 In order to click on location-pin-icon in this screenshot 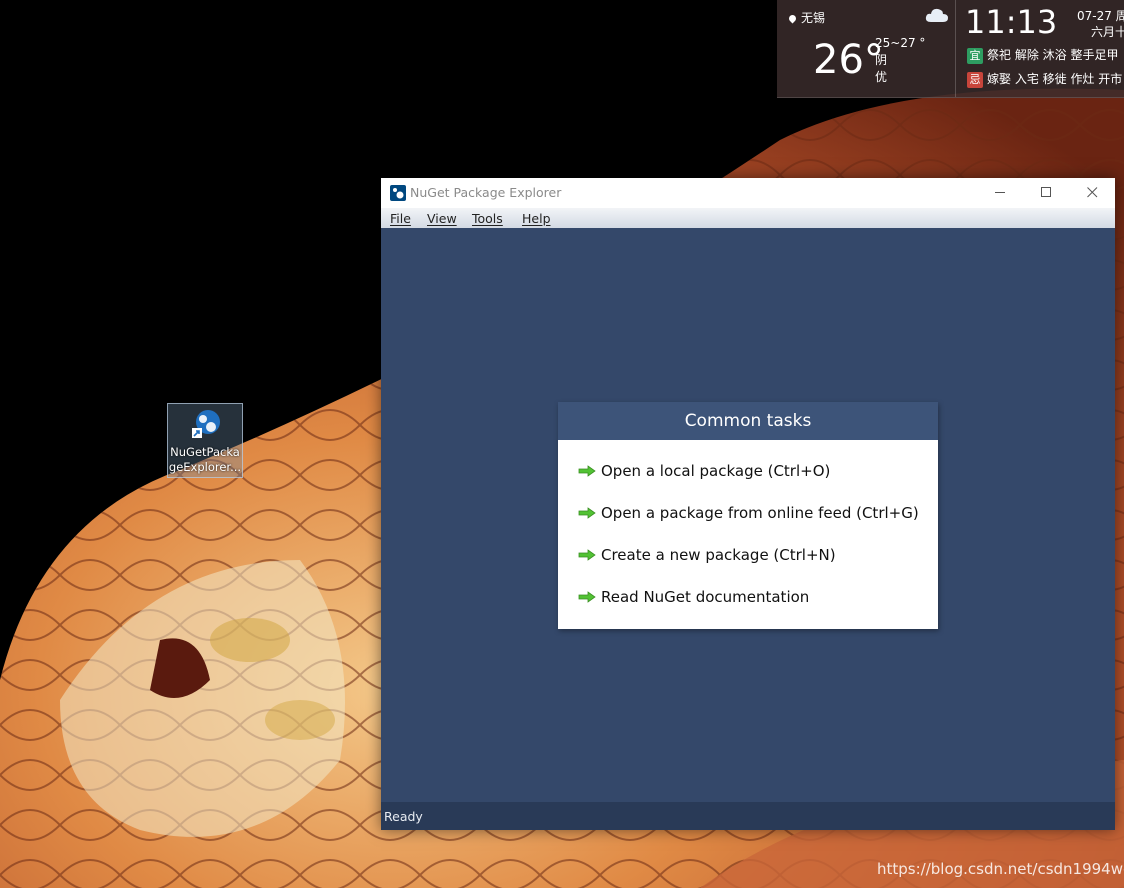, I will do `click(792, 18)`.